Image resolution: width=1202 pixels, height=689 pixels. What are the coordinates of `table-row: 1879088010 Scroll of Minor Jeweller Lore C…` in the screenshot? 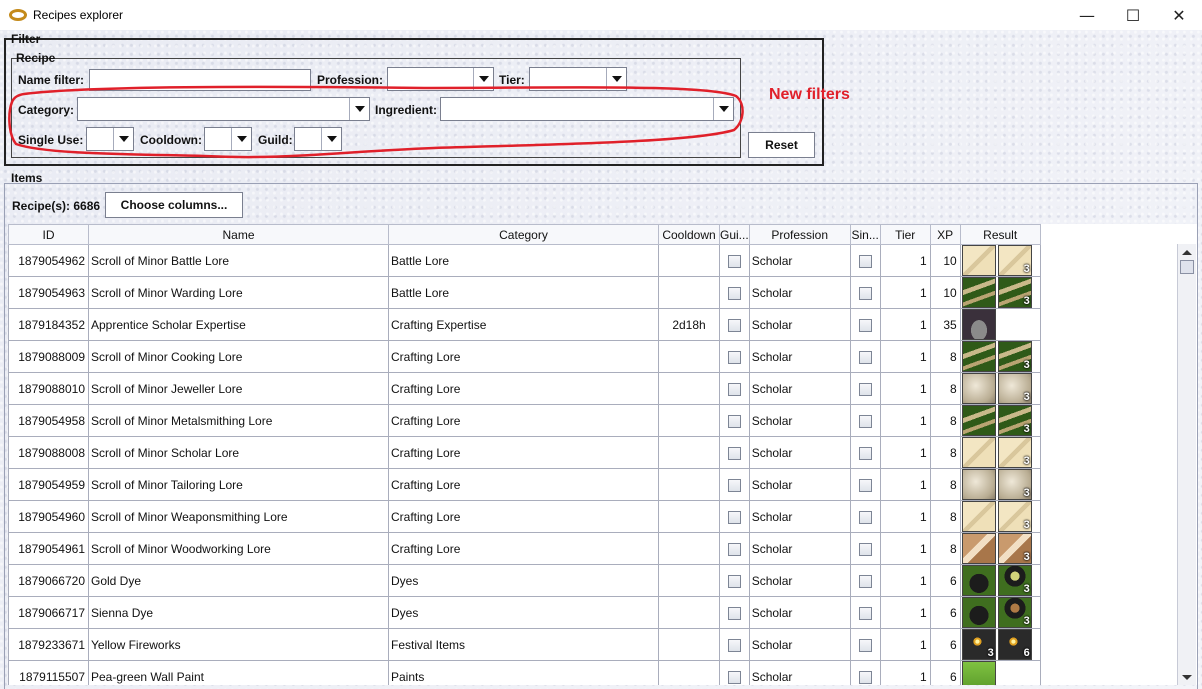 It's located at (594, 388).